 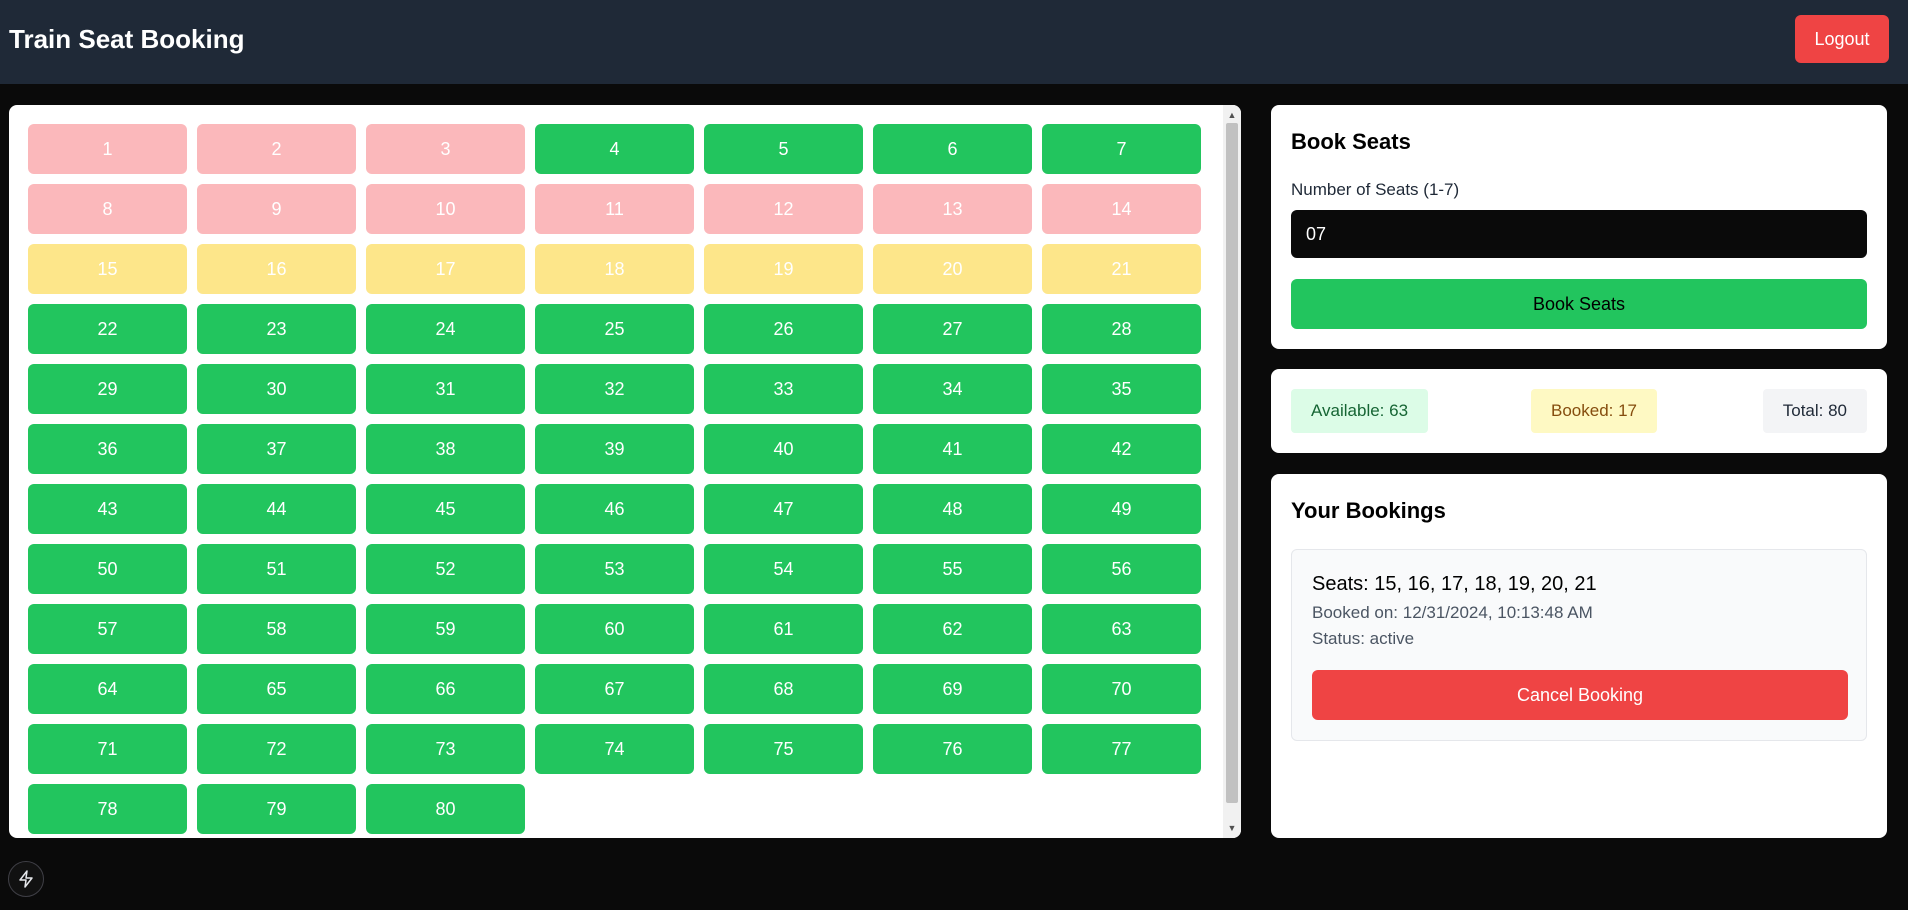 What do you see at coordinates (1594, 411) in the screenshot?
I see `booked-count-badge: Booked: 17` at bounding box center [1594, 411].